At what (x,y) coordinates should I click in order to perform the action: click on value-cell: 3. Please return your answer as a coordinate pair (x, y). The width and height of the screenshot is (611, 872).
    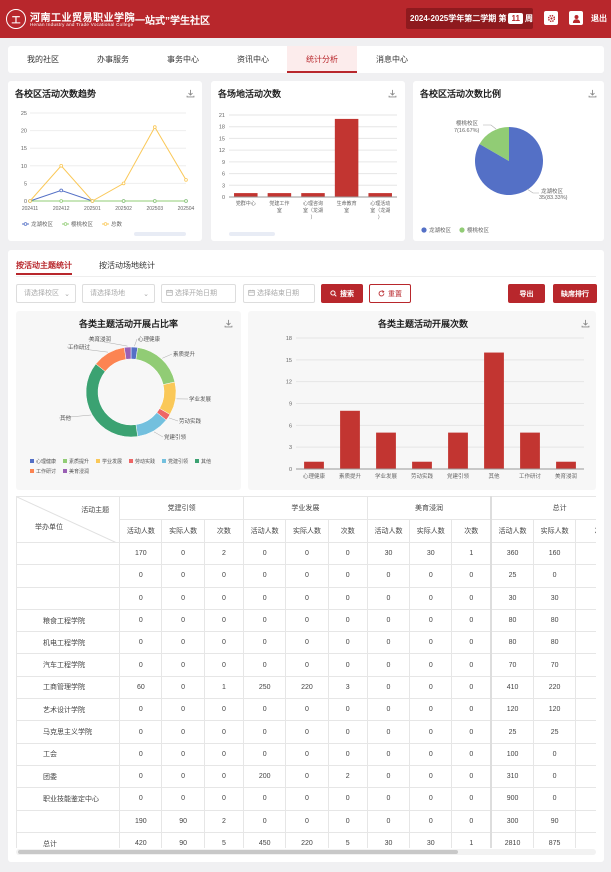
    Looking at the image, I should click on (347, 687).